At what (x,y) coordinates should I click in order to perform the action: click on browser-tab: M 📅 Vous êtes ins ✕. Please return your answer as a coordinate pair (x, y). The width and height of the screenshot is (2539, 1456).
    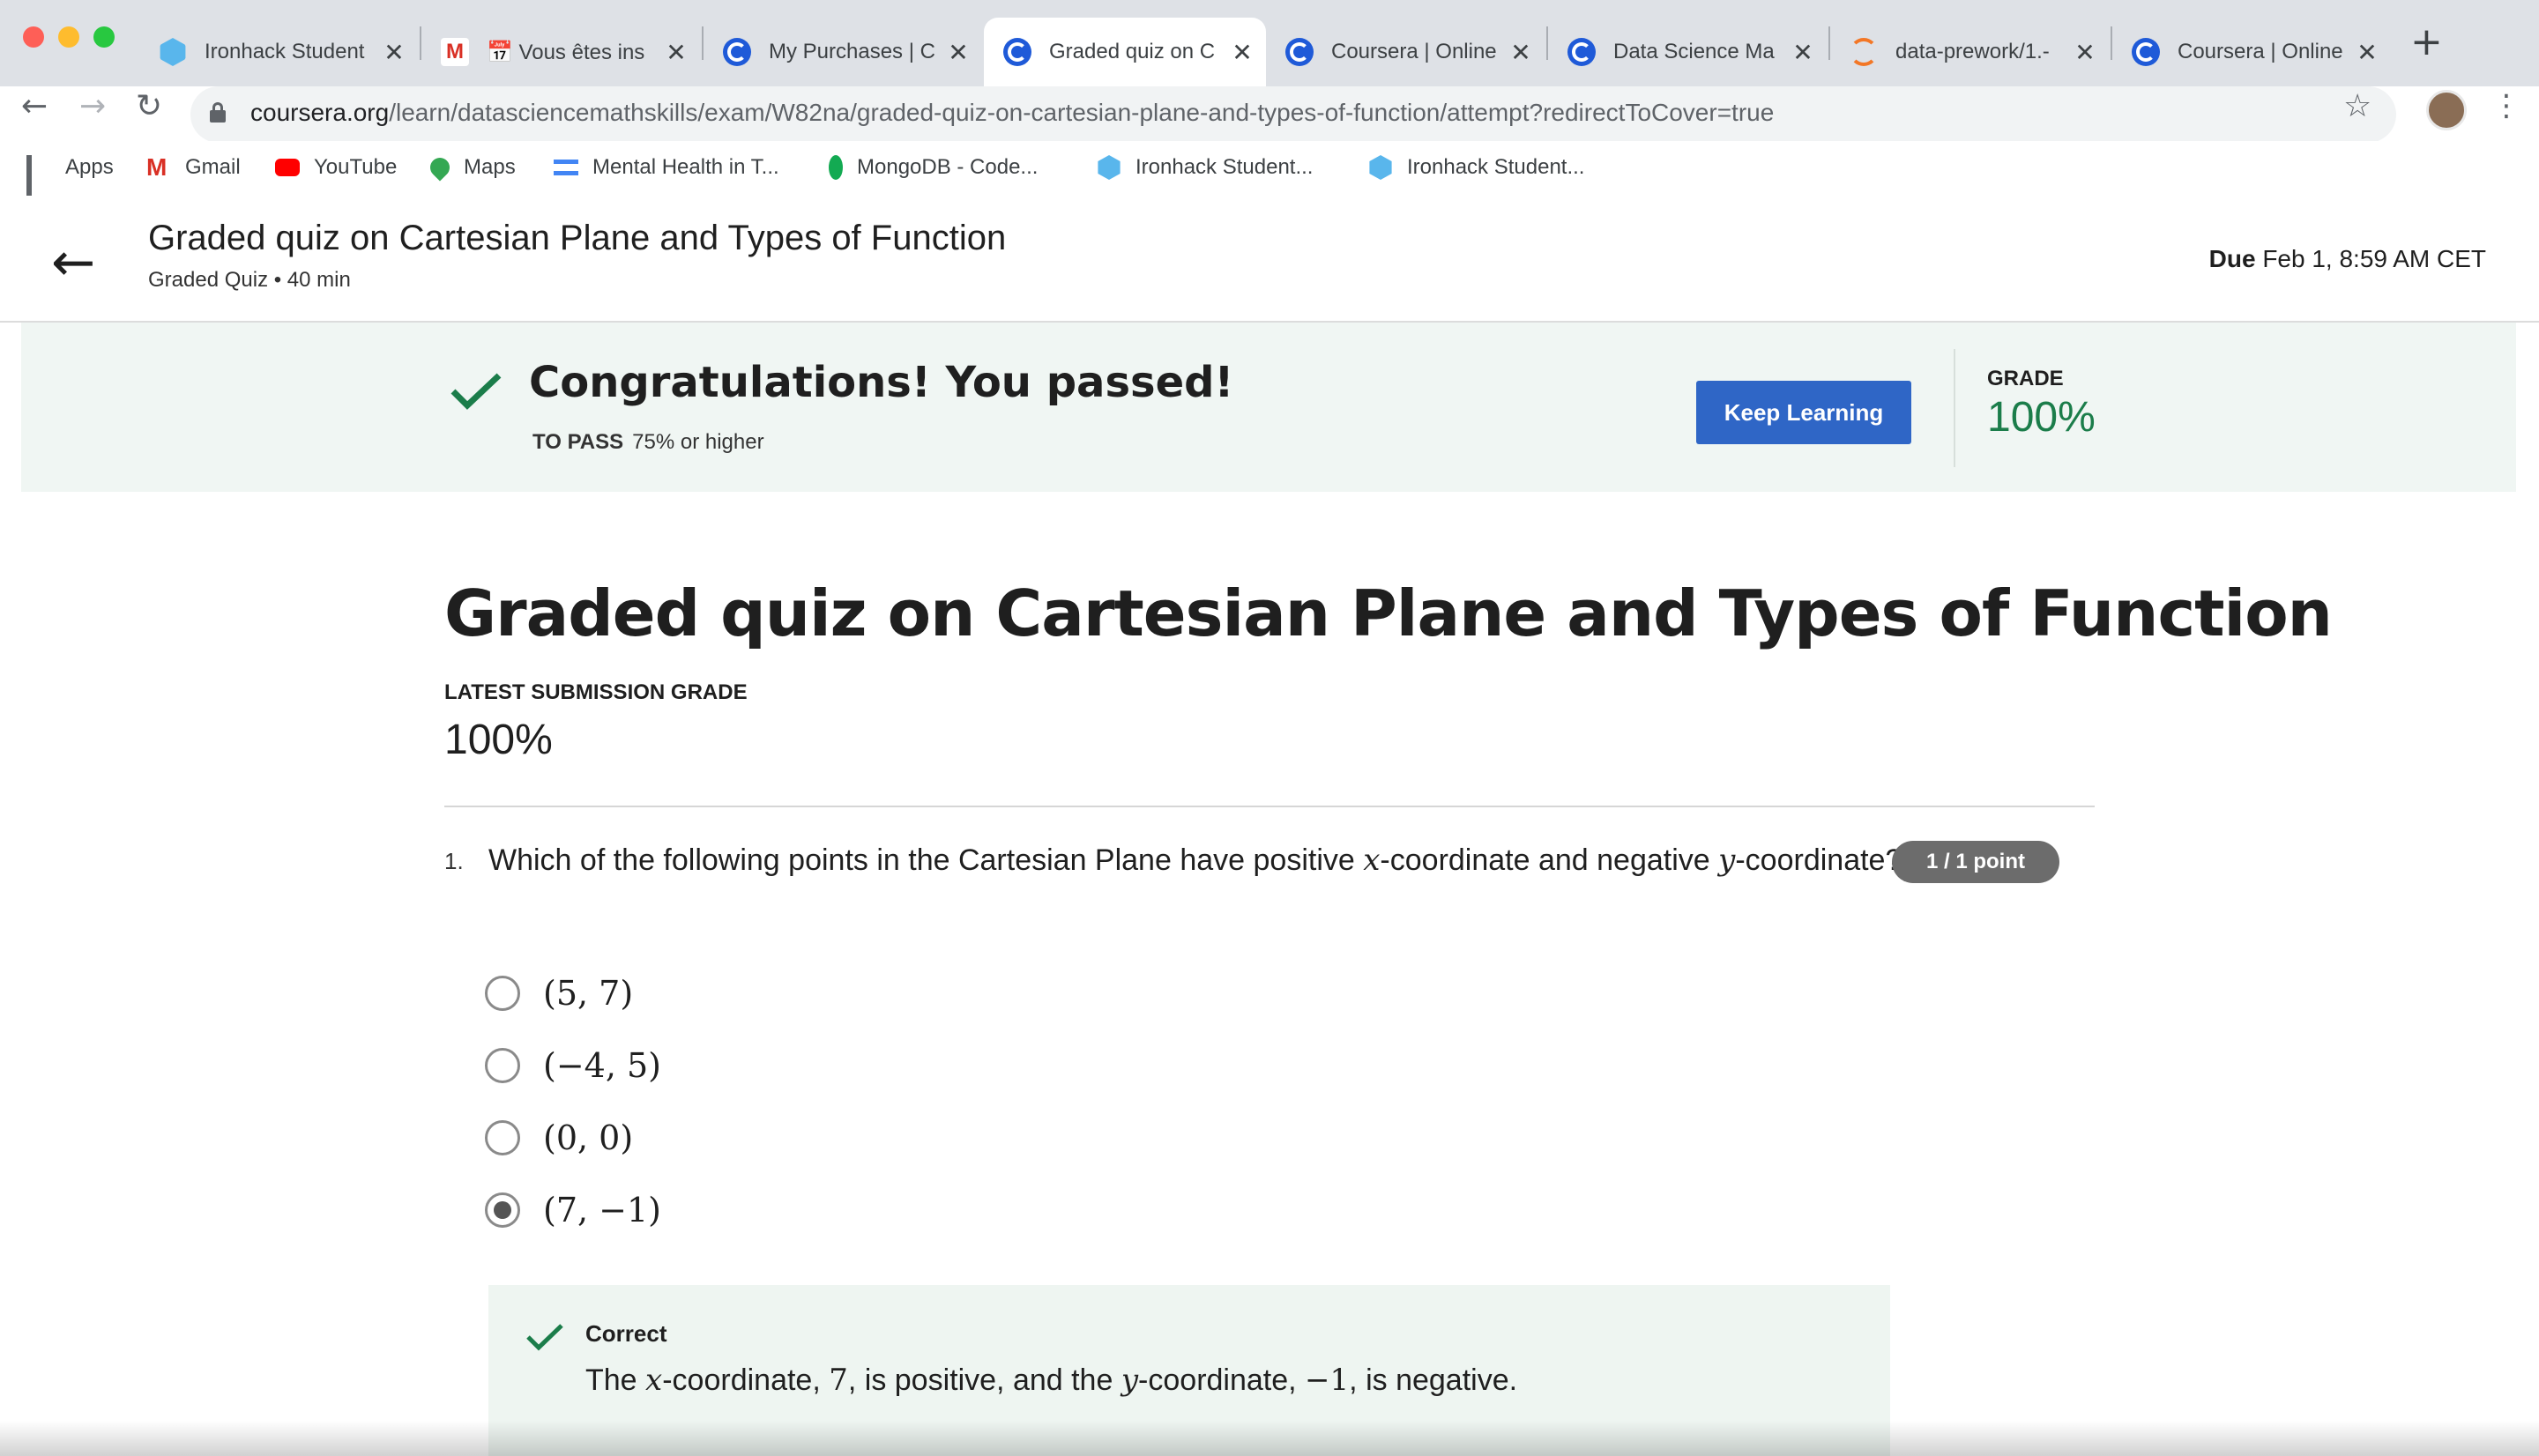
    Looking at the image, I should click on (560, 52).